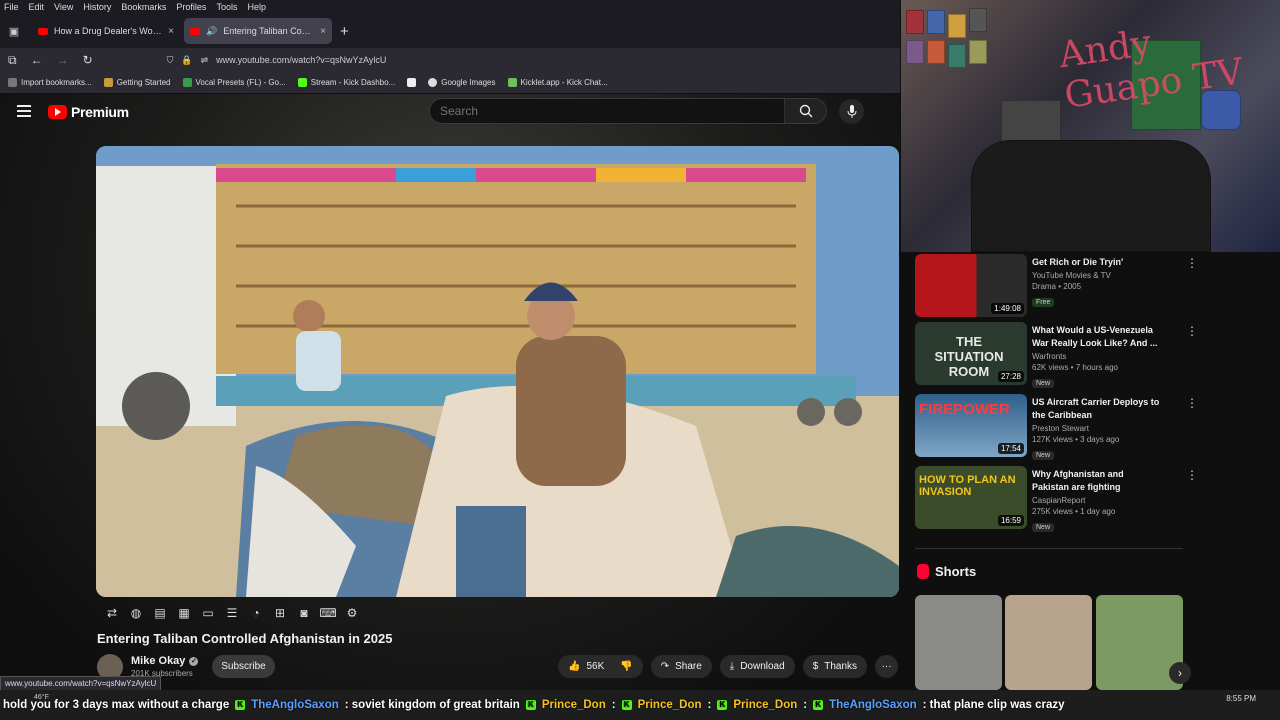 This screenshot has width=1280, height=720. Describe the element at coordinates (258, 31) in the screenshot. I see `tab-taliban: 🔊 Entering Taliban Controlled ×` at that location.